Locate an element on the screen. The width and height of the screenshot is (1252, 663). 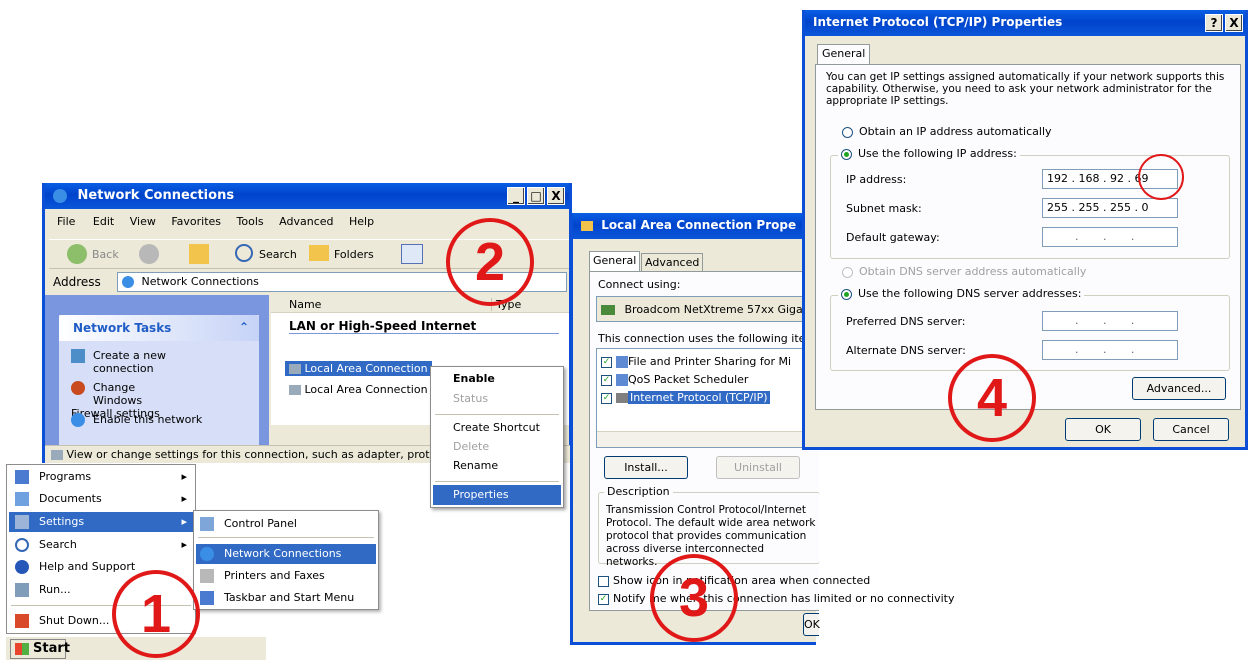
help-button: ? is located at coordinates (1214, 23).